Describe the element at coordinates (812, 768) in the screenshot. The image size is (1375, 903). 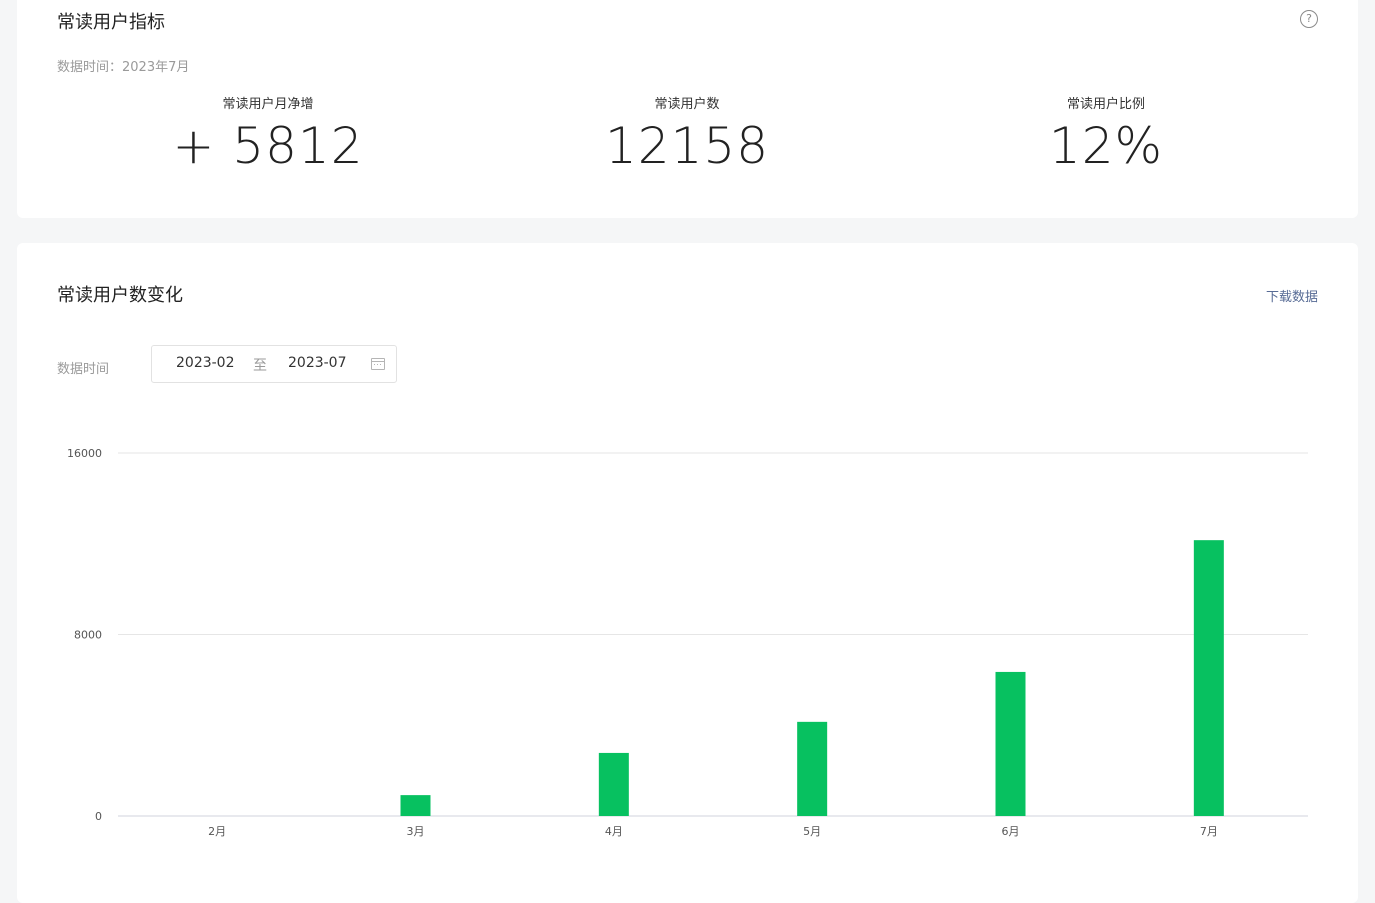
I see `bar-5月` at that location.